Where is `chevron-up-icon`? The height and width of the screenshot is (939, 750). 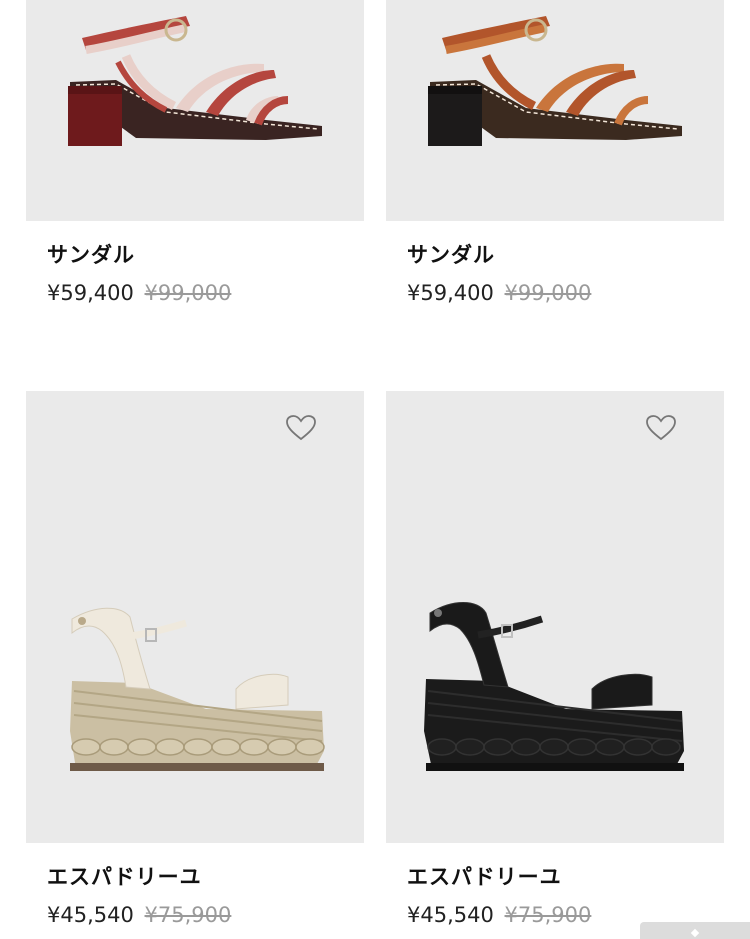
chevron-up-icon is located at coordinates (695, 933).